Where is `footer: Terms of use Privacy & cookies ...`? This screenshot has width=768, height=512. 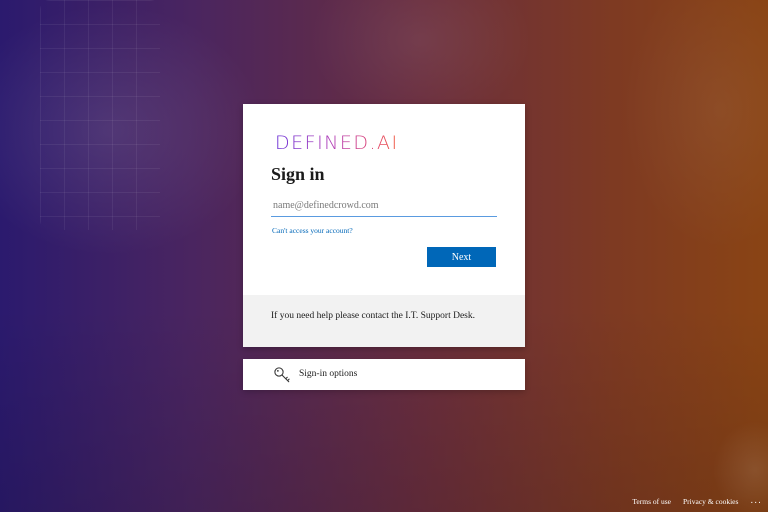 footer: Terms of use Privacy & cookies ... is located at coordinates (697, 501).